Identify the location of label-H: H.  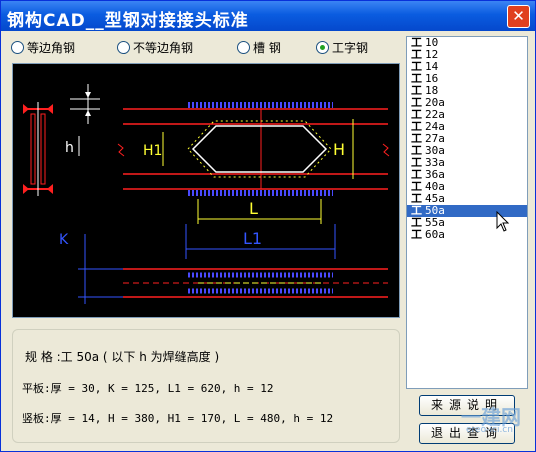
(339, 149).